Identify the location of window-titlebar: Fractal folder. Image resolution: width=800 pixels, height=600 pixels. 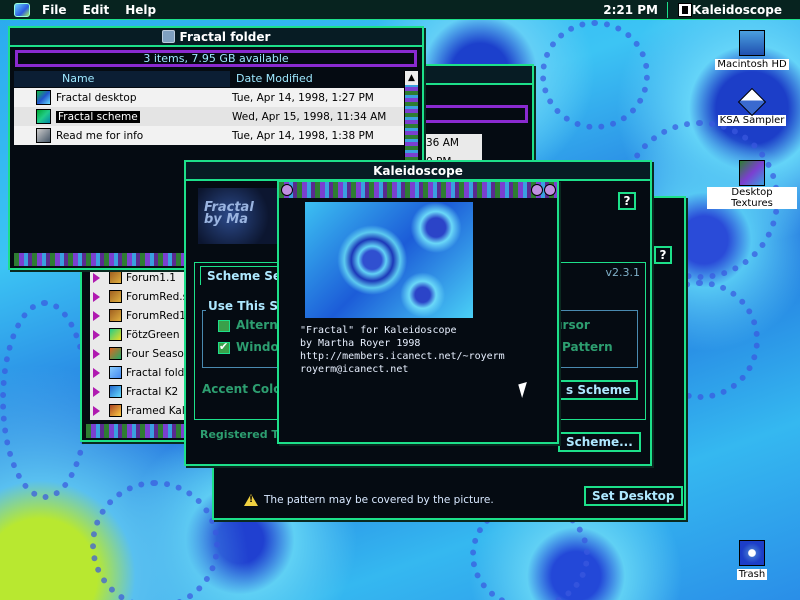
(216, 37).